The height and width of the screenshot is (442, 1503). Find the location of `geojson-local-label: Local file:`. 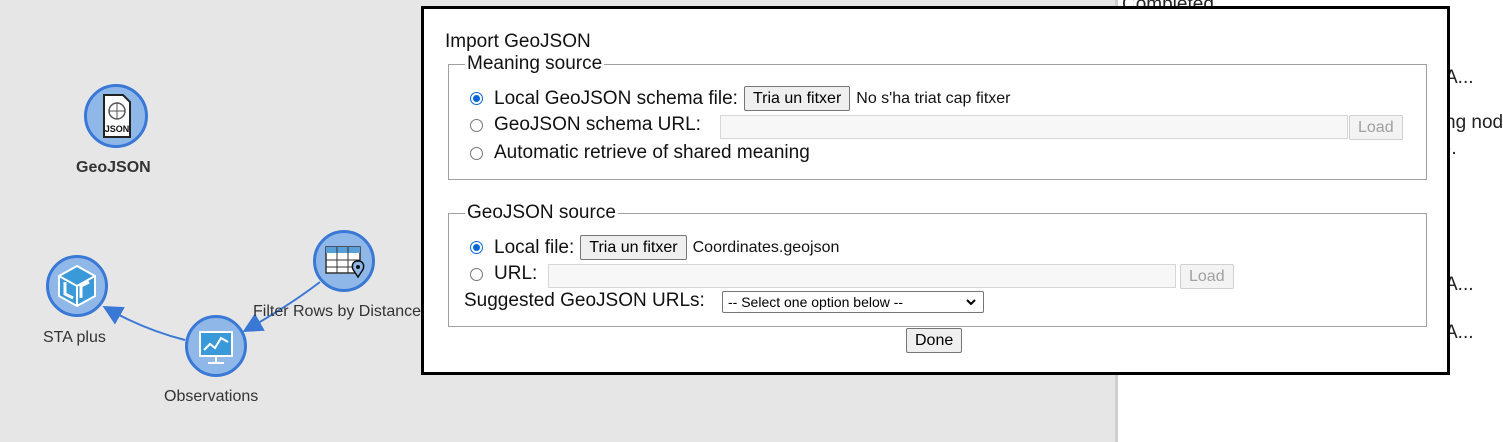

geojson-local-label: Local file: is located at coordinates (534, 247).